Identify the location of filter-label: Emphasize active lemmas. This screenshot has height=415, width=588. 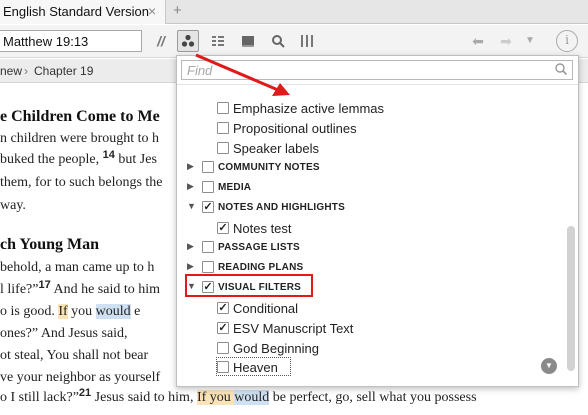
(308, 108).